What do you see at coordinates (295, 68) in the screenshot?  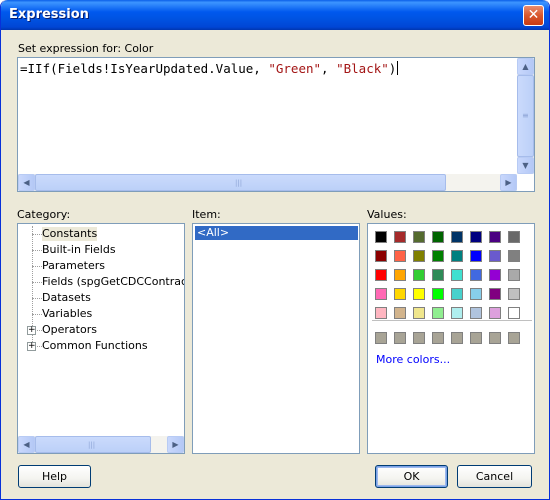 I see `expression-string-green: "Green"` at bounding box center [295, 68].